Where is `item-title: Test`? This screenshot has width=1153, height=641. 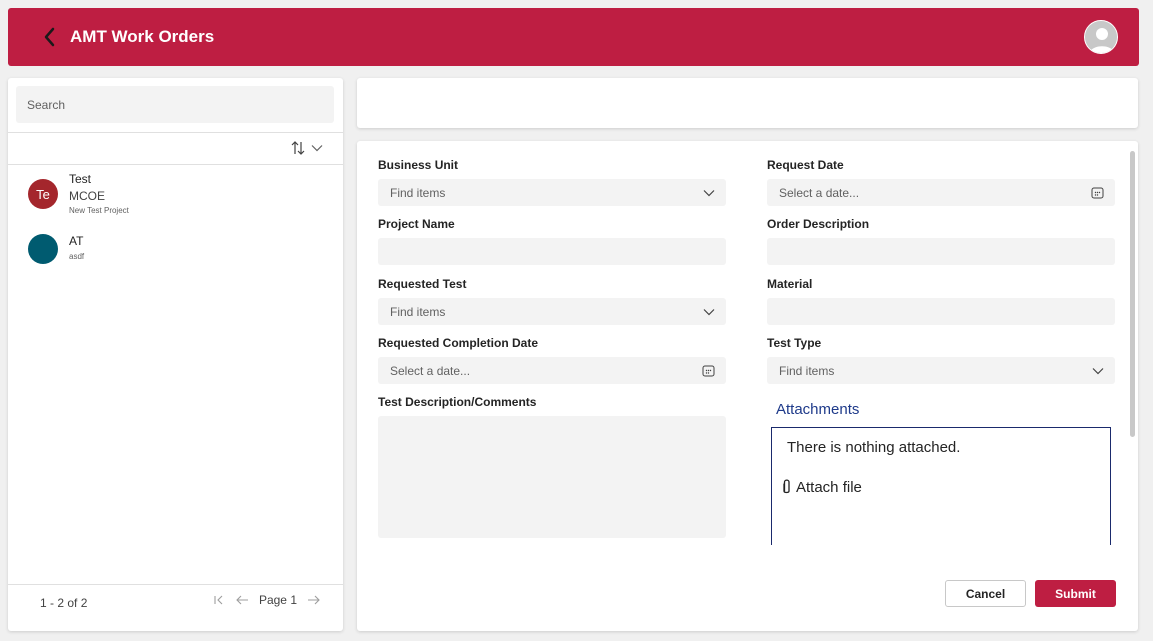 item-title: Test is located at coordinates (80, 179).